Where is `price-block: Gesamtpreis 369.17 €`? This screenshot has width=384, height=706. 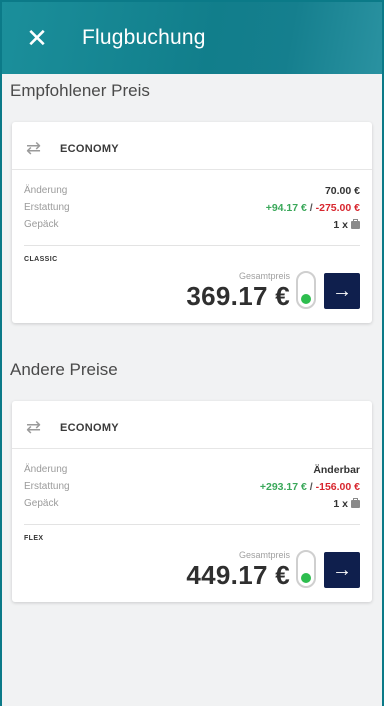 price-block: Gesamtpreis 369.17 € is located at coordinates (238, 291).